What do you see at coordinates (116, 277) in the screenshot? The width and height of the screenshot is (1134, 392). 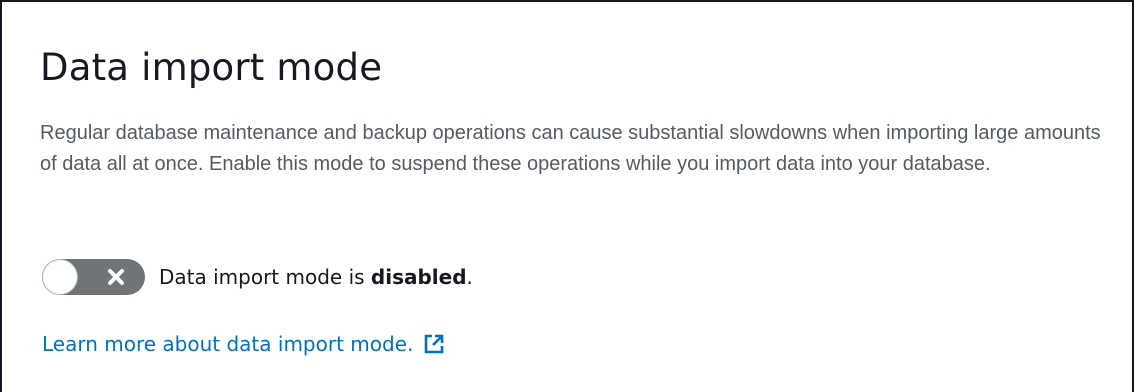 I see `close-icon` at bounding box center [116, 277].